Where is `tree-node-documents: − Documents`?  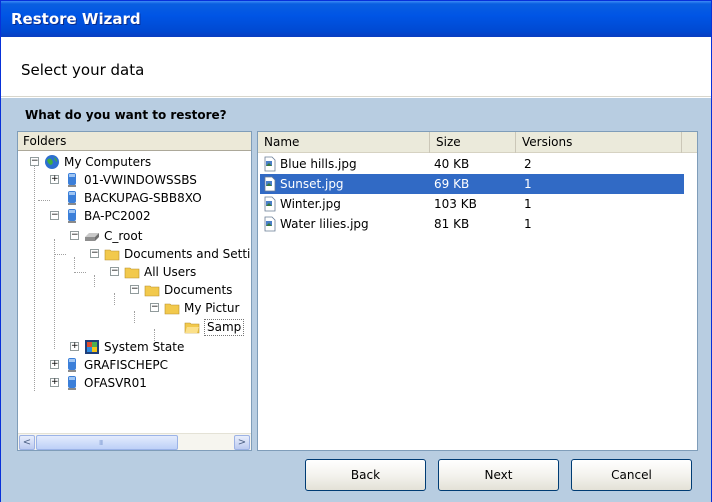
tree-node-documents: − Documents is located at coordinates (133, 290).